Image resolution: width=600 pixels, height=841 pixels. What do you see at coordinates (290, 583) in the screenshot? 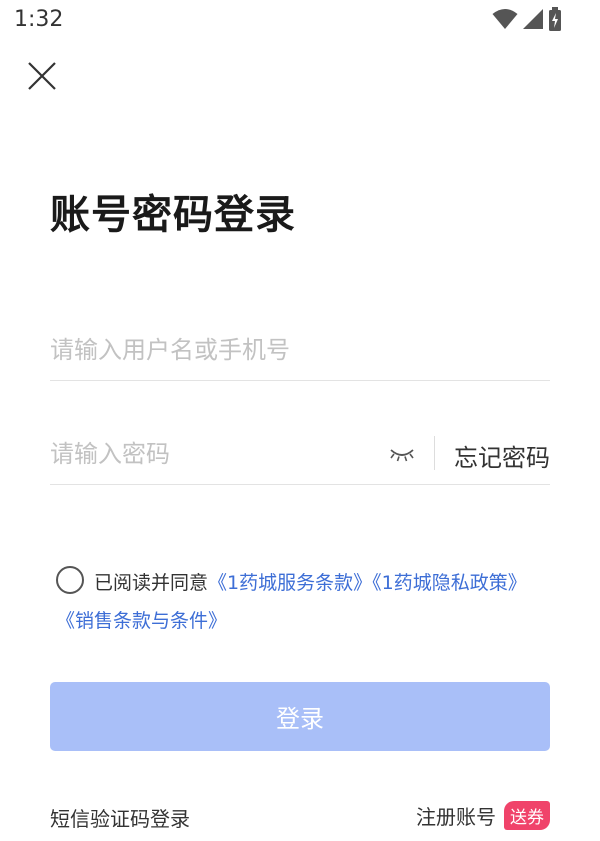
I see `service-terms-link: 《1药城服务条款》` at bounding box center [290, 583].